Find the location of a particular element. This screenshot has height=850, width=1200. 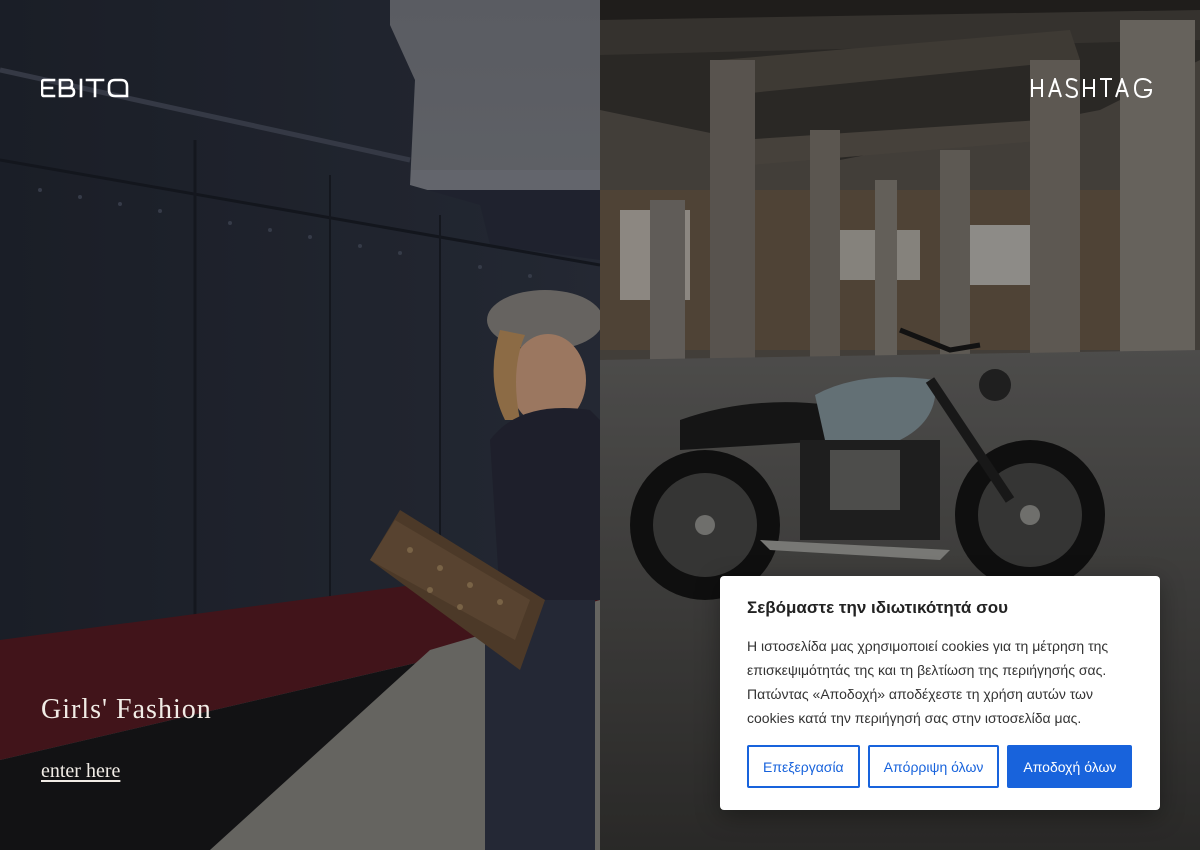

cookie-banner-actions: Επεξεργασία Απόρριψη όλων Αποδοχή όλων is located at coordinates (940, 766).